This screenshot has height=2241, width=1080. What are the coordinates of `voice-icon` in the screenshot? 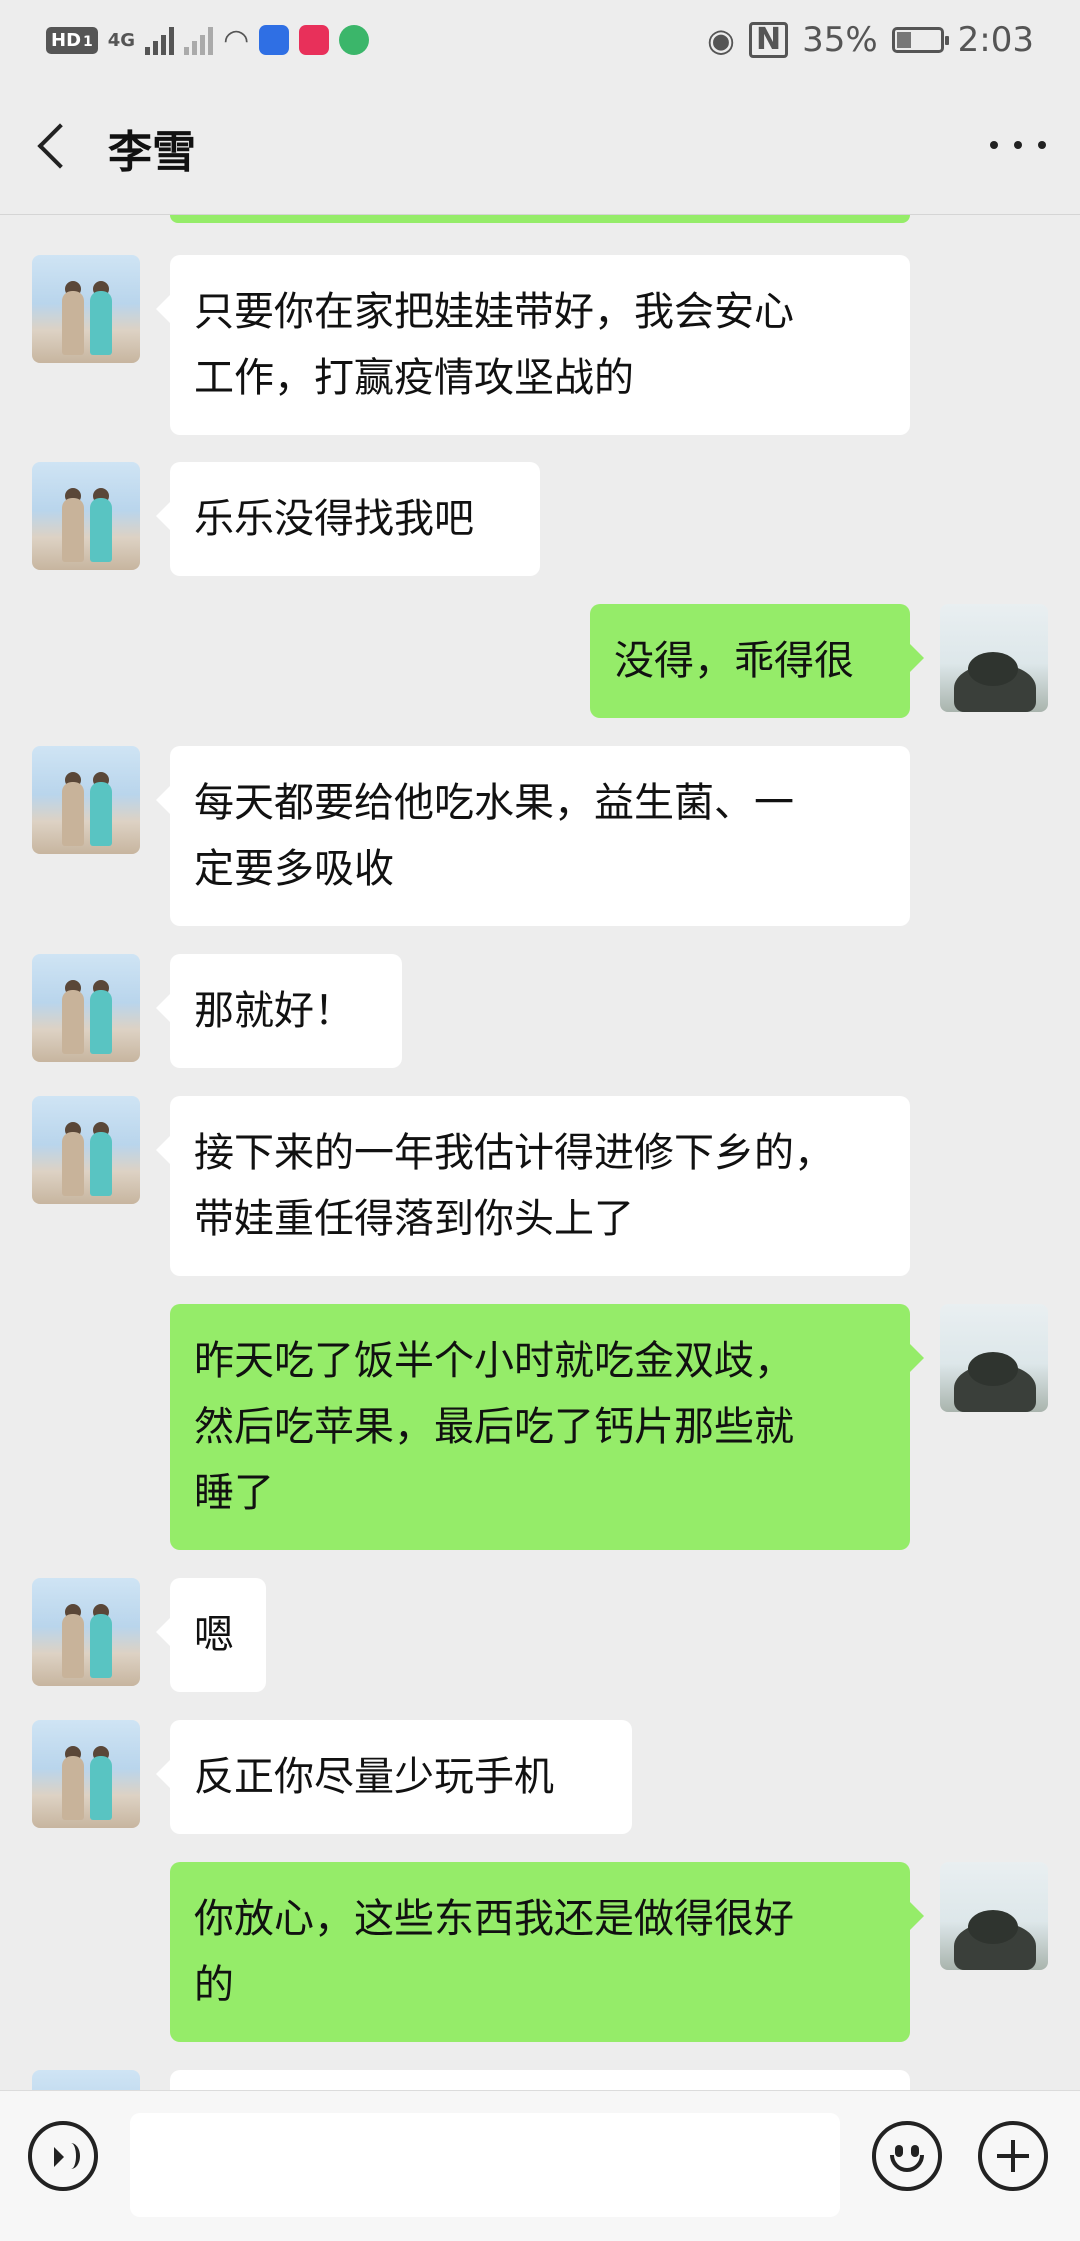 It's located at (63, 2156).